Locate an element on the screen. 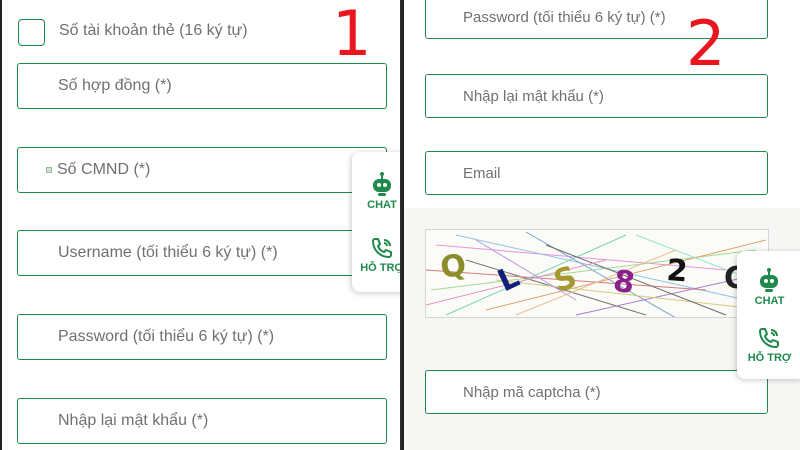 Image resolution: width=800 pixels, height=450 pixels. card-account-checkbox is located at coordinates (31, 32).